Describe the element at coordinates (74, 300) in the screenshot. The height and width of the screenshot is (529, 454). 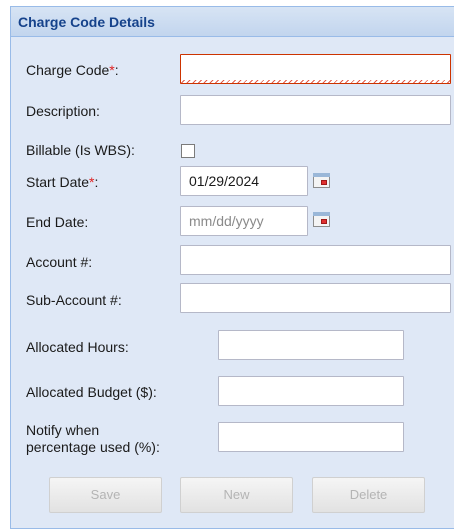
I see `sub-account-label: Sub-Account #:` at that location.